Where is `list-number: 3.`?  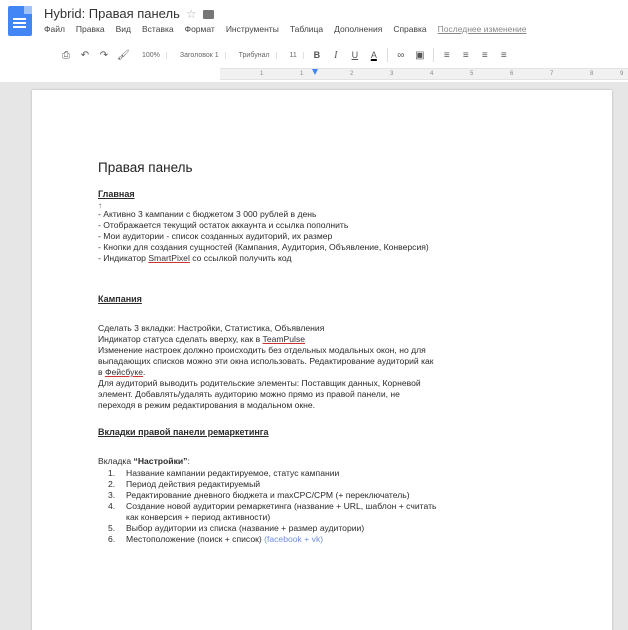
list-number: 3. is located at coordinates (112, 495).